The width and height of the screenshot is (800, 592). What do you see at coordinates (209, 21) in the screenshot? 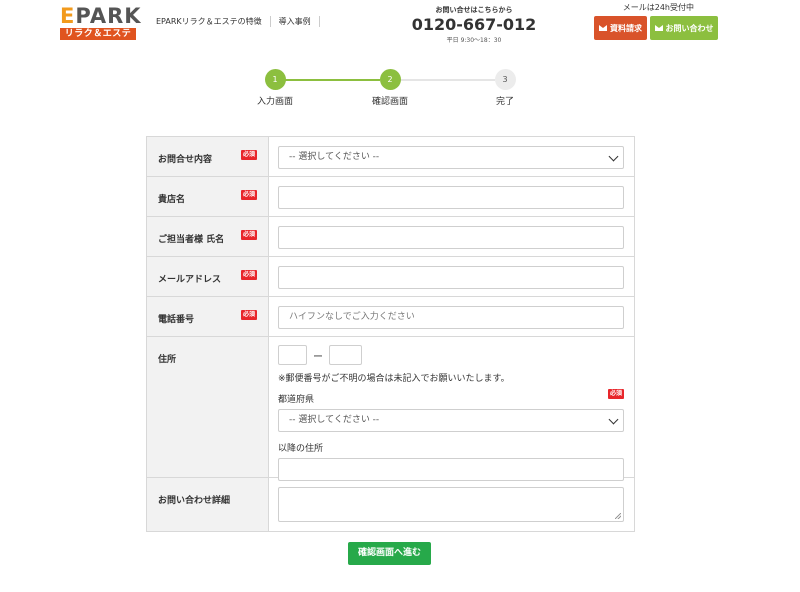
I see `nav-link-features: EPARKリラク＆エステの特徴` at bounding box center [209, 21].